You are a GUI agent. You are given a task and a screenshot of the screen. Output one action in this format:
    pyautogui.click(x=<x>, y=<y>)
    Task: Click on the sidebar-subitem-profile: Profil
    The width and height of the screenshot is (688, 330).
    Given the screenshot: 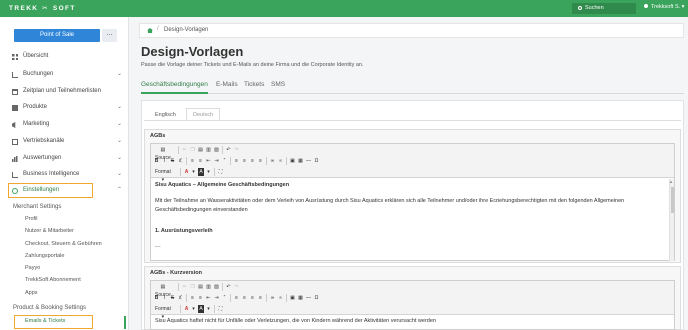 What is the action you would take?
    pyautogui.click(x=31, y=219)
    